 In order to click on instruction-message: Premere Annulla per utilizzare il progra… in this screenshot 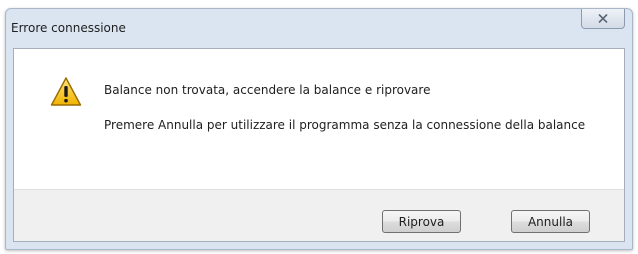, I will do `click(345, 125)`.